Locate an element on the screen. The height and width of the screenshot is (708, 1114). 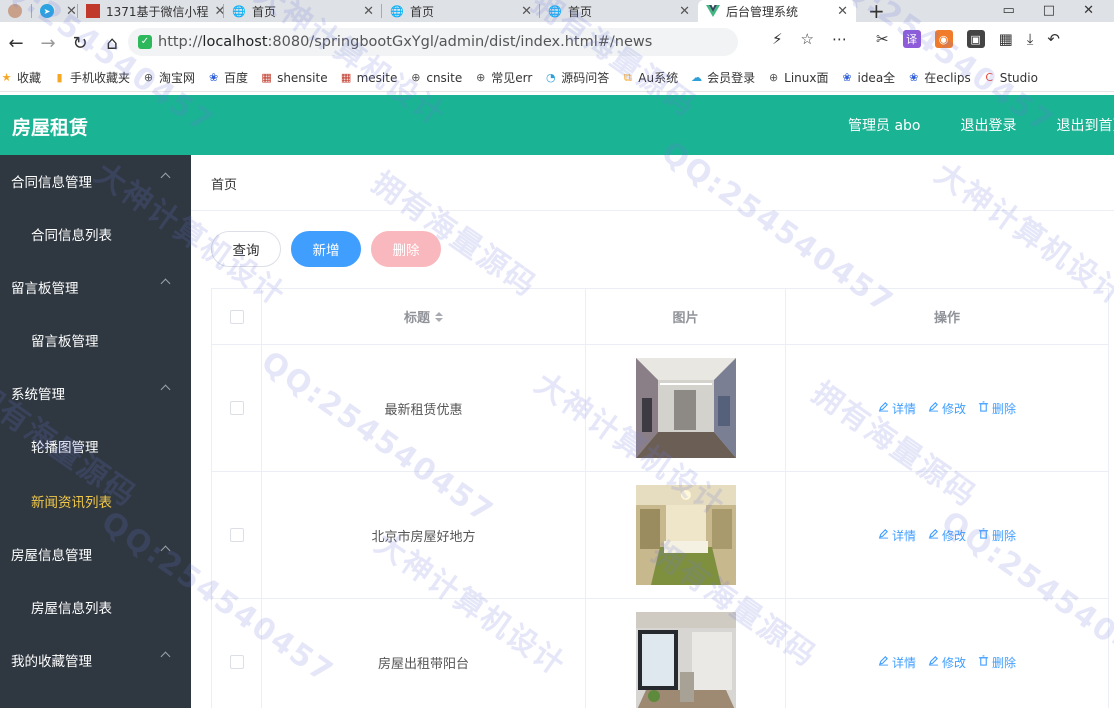
bookmark-item: ☁ 会员登录 is located at coordinates (722, 77).